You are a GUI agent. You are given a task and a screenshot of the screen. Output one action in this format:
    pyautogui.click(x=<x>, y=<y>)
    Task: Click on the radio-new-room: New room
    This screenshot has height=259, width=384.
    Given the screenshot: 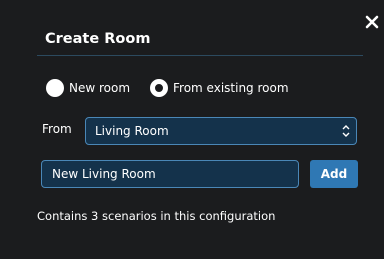 What is the action you would take?
    pyautogui.click(x=88, y=88)
    